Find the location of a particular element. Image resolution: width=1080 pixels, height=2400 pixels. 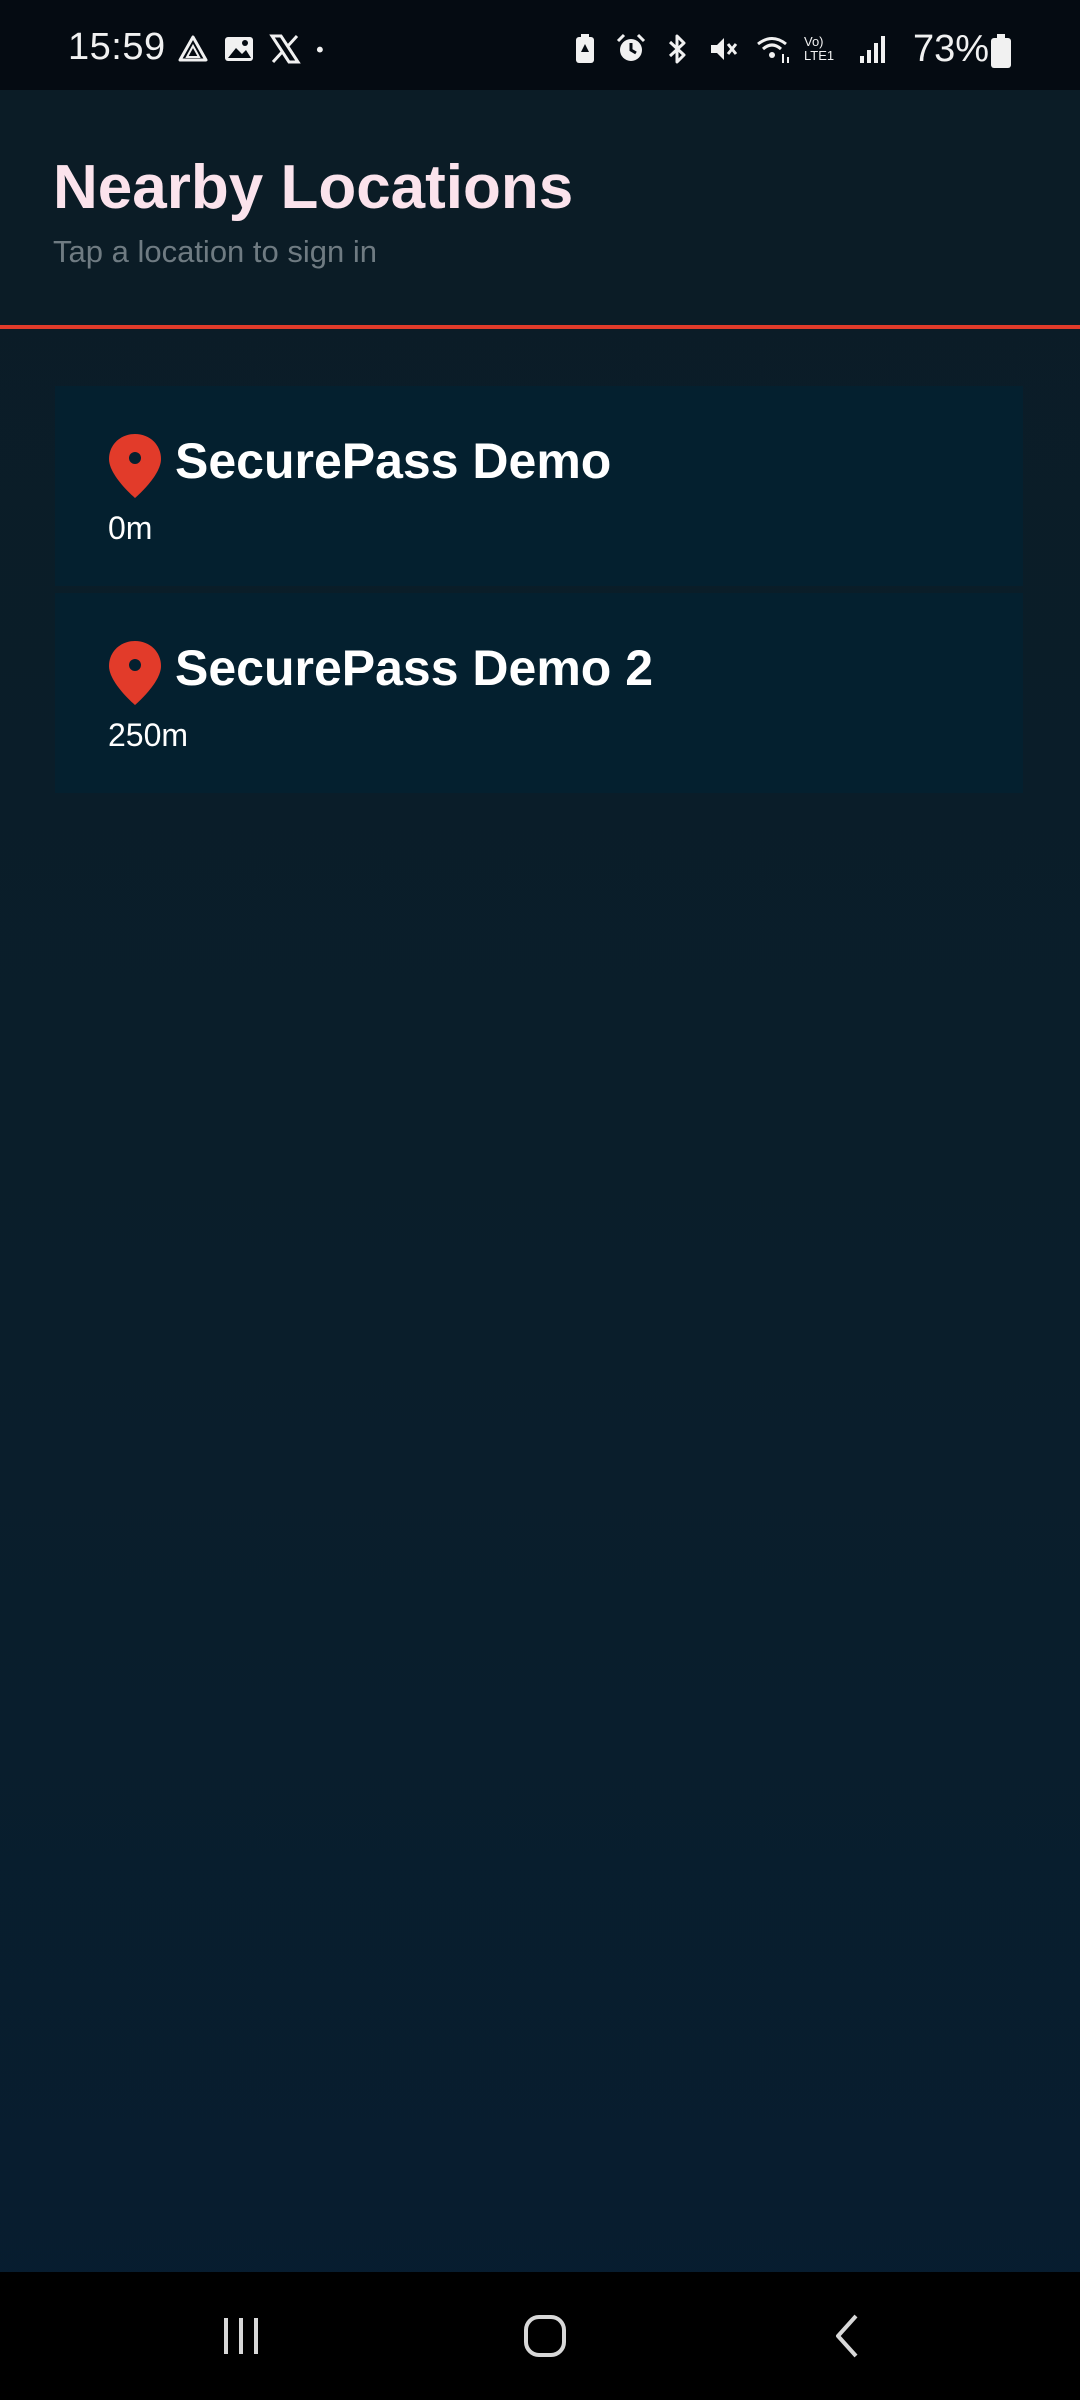

page-title: Nearby Locations is located at coordinates (313, 187).